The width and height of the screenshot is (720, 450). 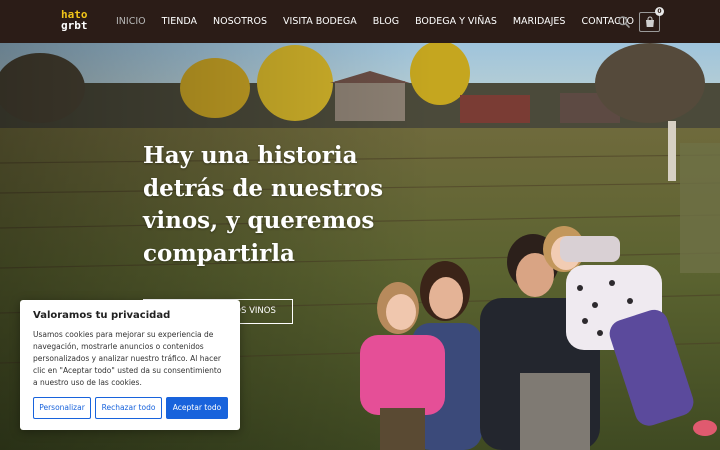 I want to click on cookie-title: Valoramos tu privacidad, so click(x=102, y=315).